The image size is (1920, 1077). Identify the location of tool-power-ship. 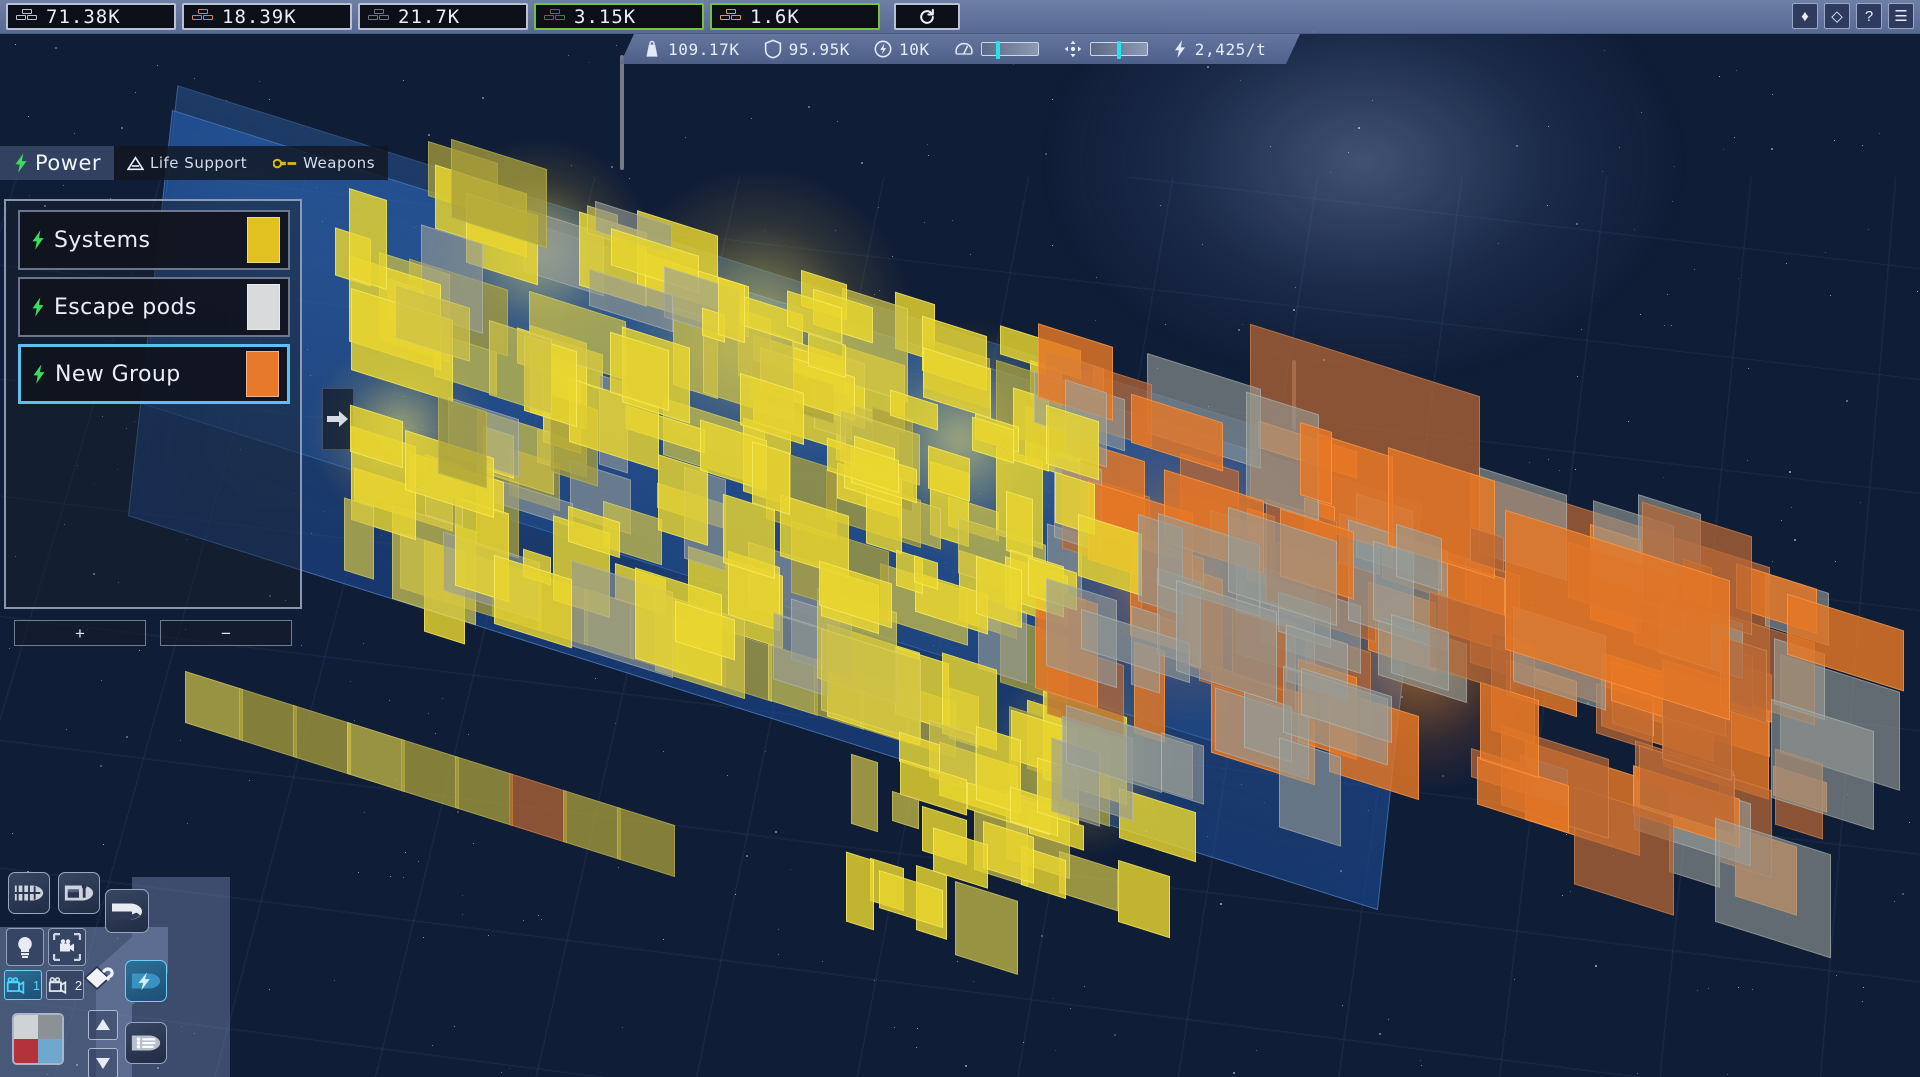
(146, 981).